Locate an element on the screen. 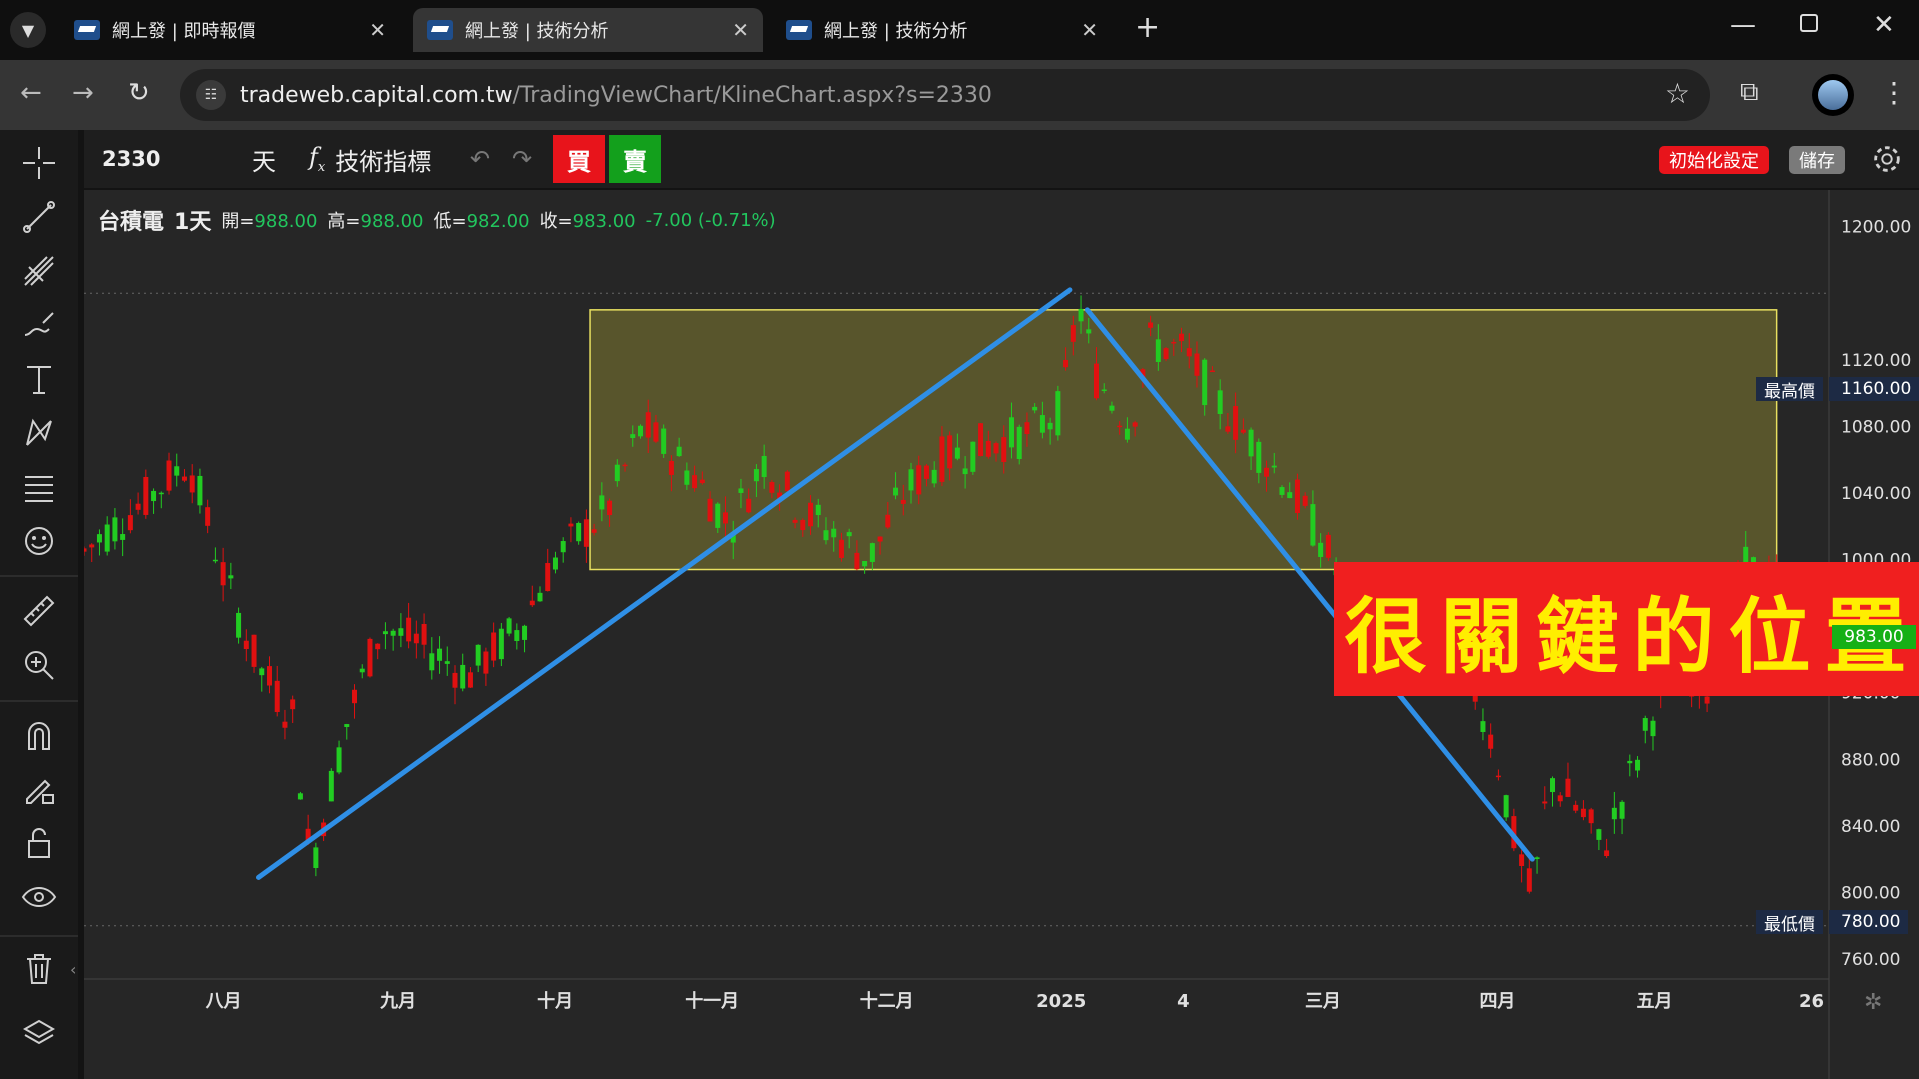 The width and height of the screenshot is (1919, 1079). time-axis: 八月 九月 十月 十一月 十二月 2025 4 三月 四月 五月 26 is located at coordinates (1015, 1001).